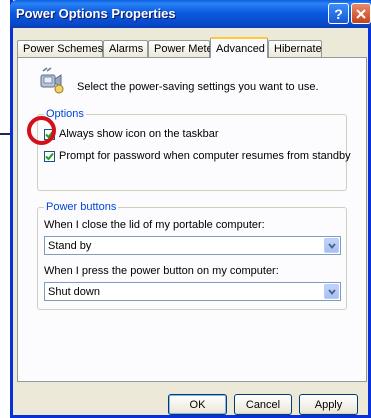  Describe the element at coordinates (70, 246) in the screenshot. I see `lid-action-value: Stand by` at that location.